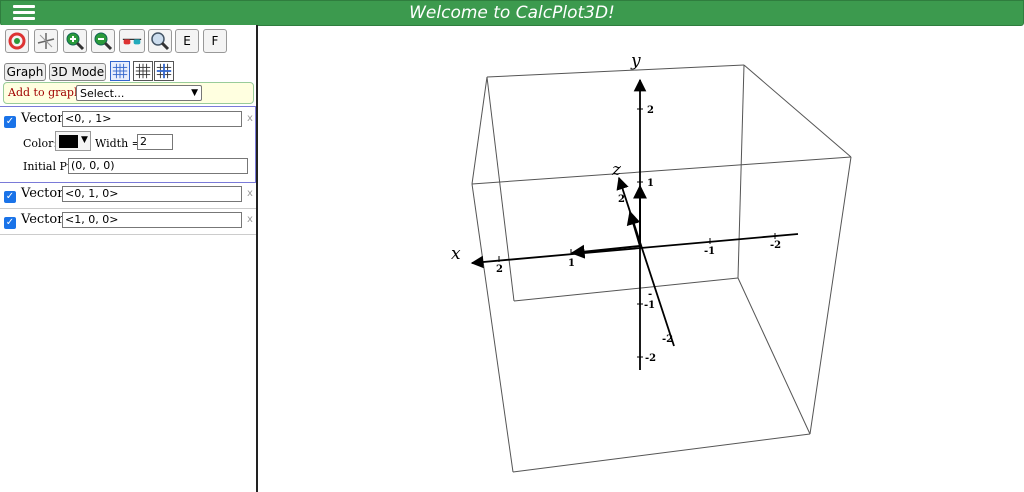 This screenshot has height=492, width=1024. I want to click on vector-3-checkbox: ✓, so click(10, 223).